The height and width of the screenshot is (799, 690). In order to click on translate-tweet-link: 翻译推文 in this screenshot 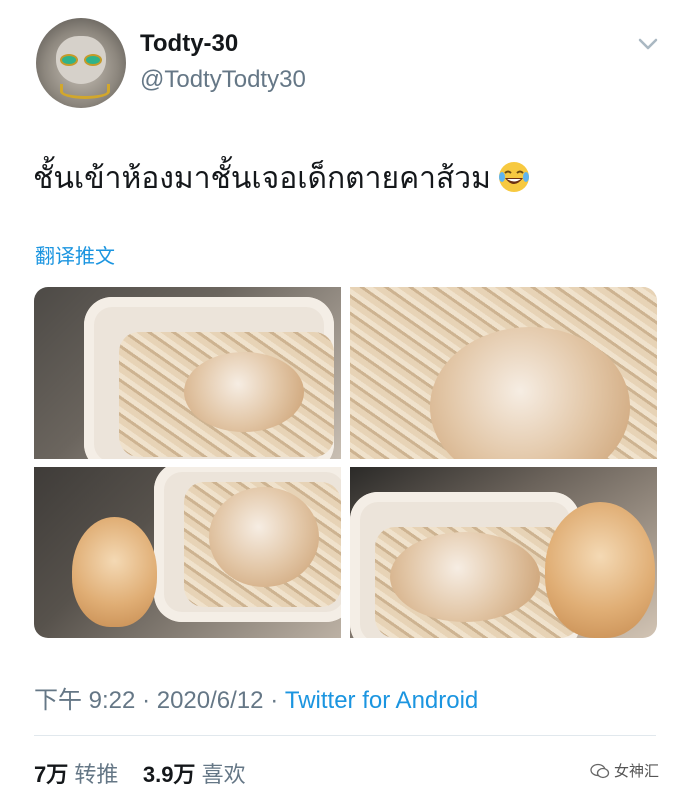, I will do `click(75, 254)`.